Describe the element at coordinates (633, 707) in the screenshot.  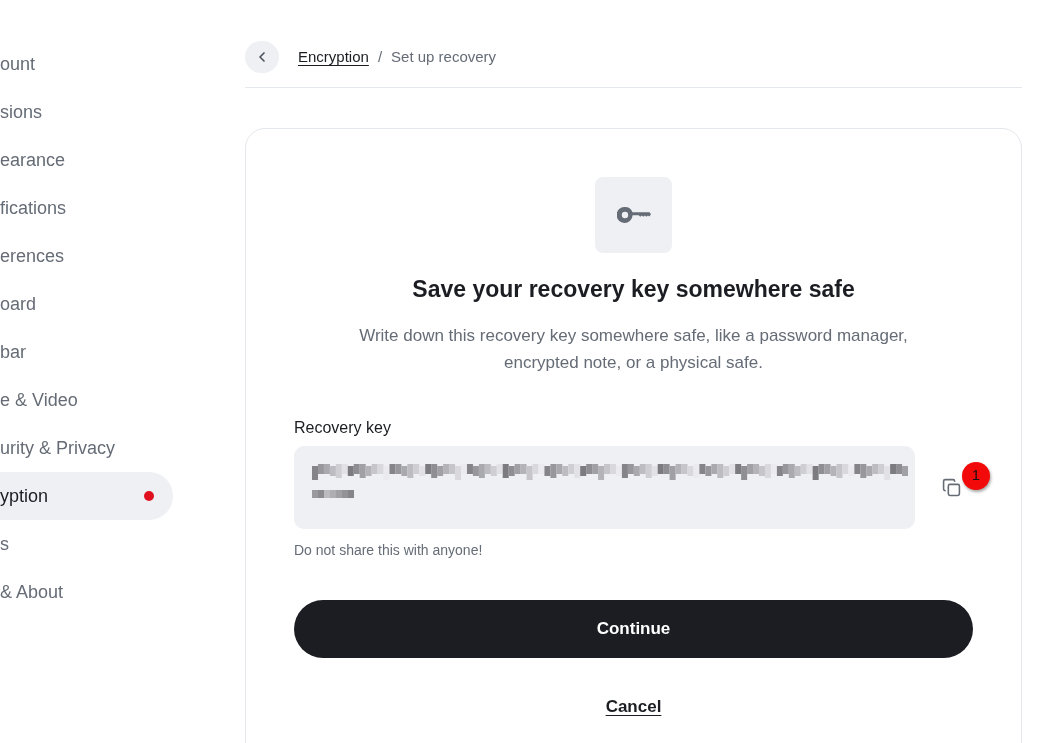
I see `cancel-link: Cancel` at that location.